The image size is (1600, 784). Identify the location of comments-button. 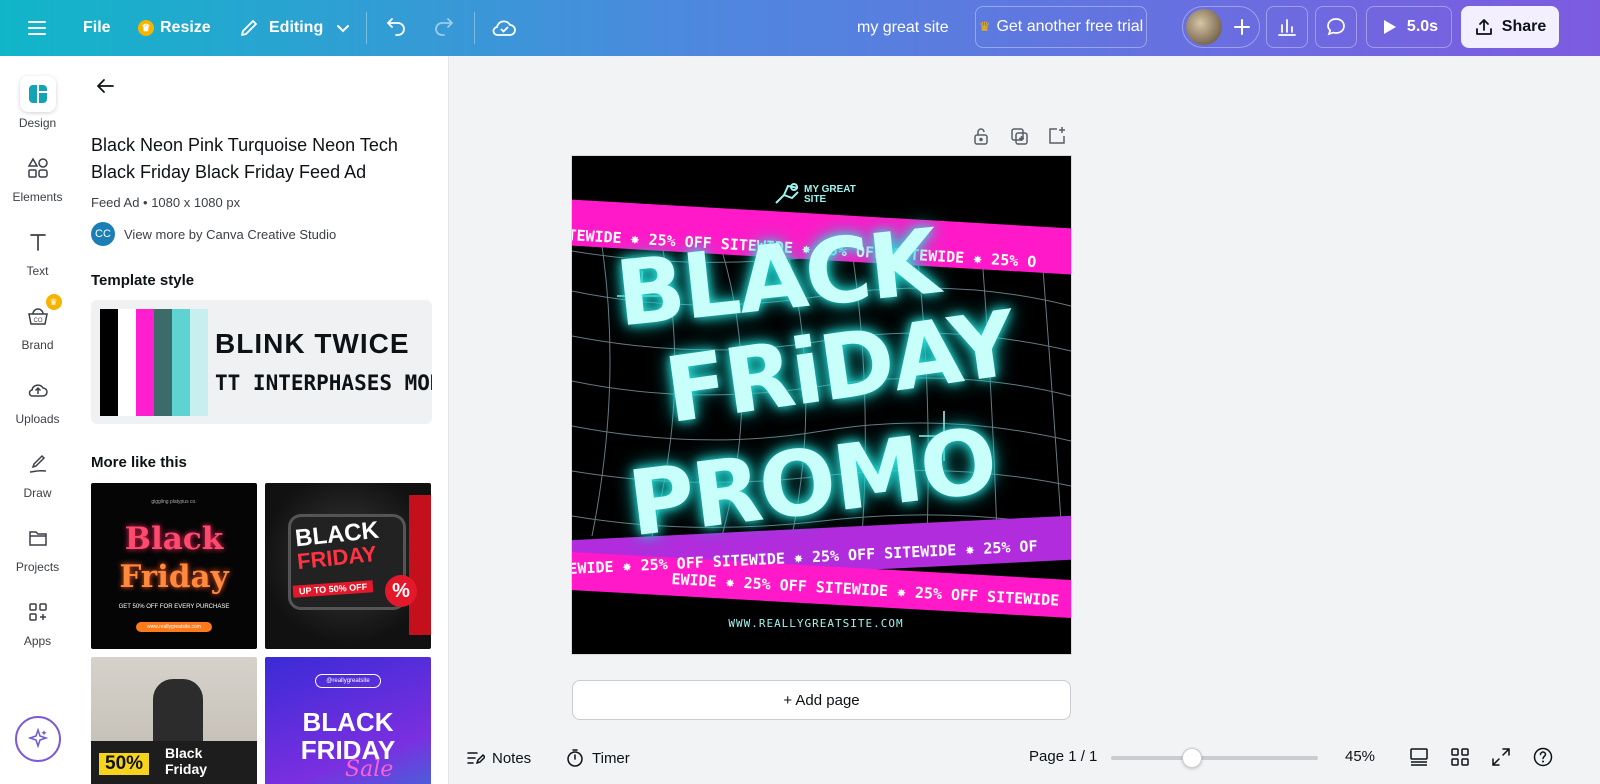
(1336, 27).